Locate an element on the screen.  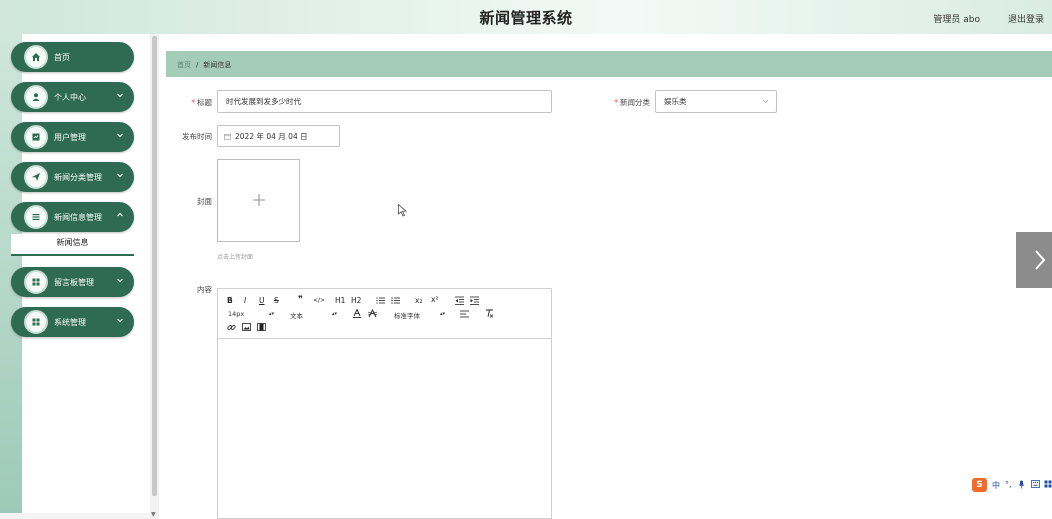
calendar-icon is located at coordinates (227, 136).